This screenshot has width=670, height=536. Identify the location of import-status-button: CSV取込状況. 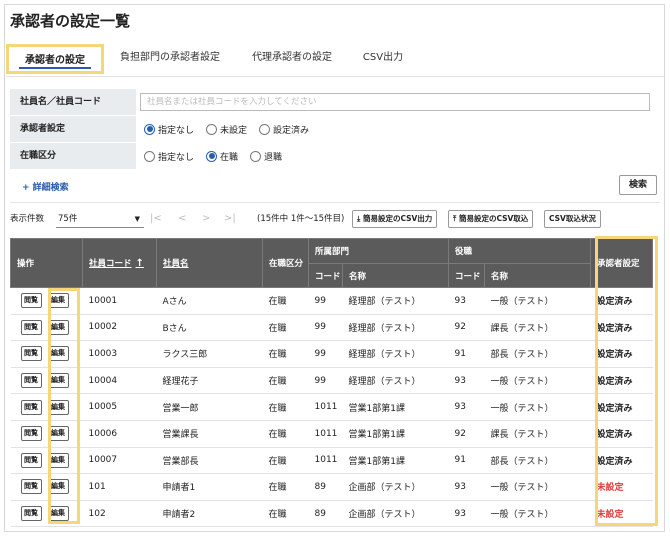
(572, 219).